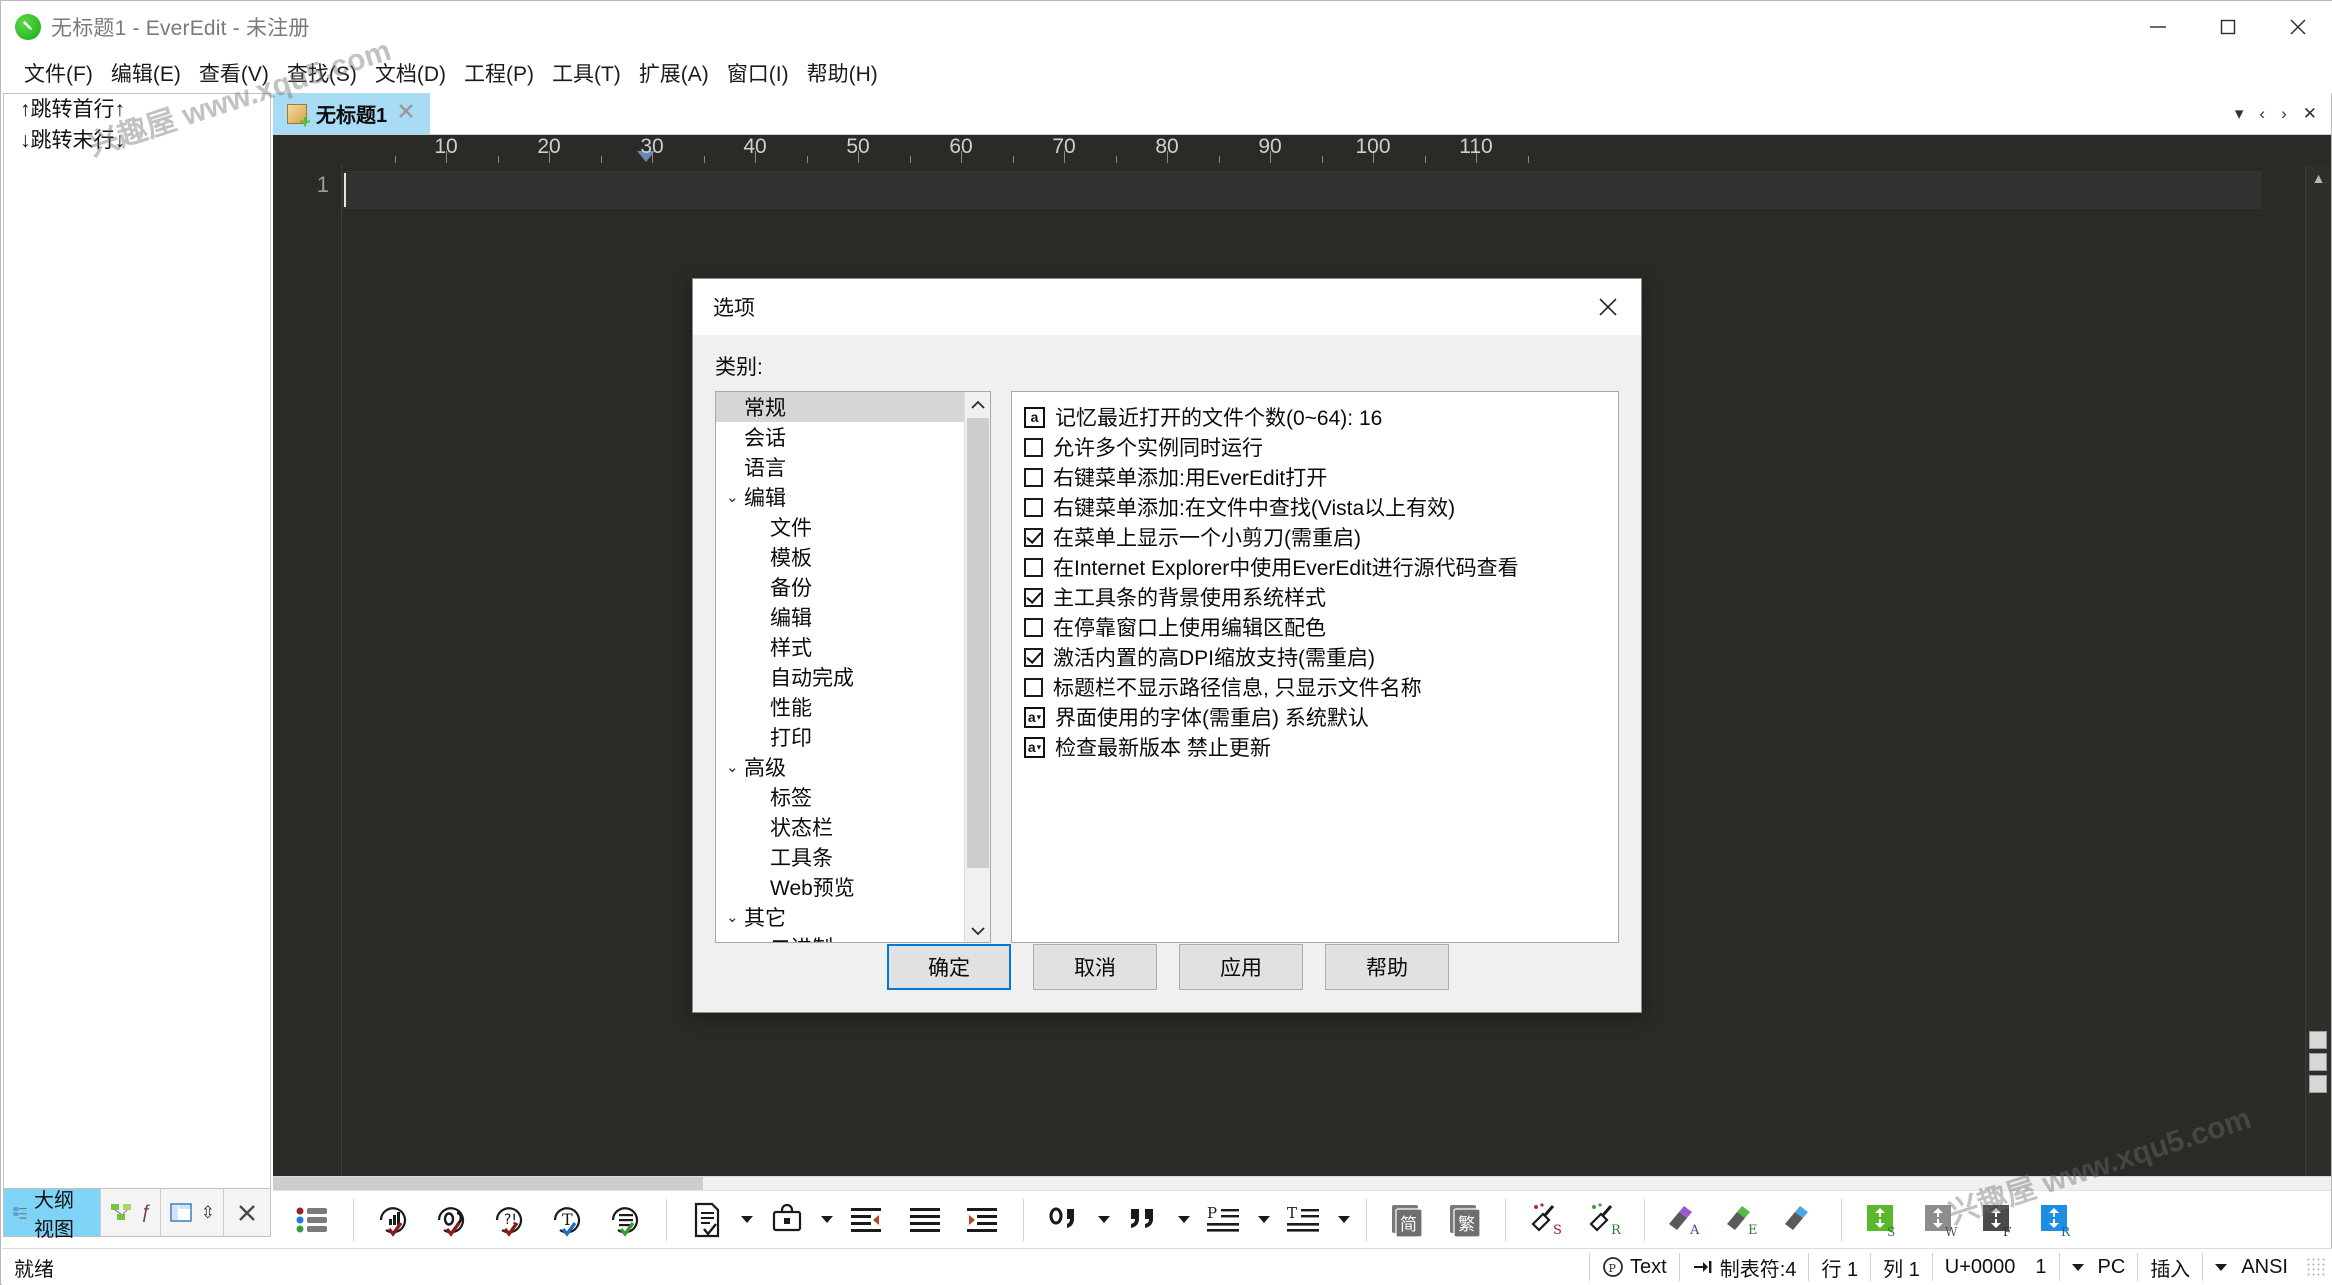  I want to click on tree-item-15: ⌄工具条, so click(840, 857).